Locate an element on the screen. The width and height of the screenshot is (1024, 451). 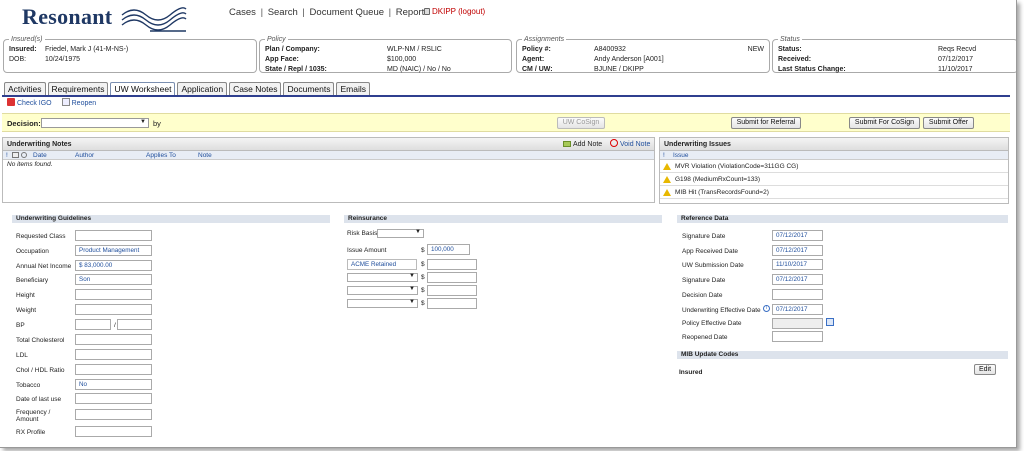
issue-amount-label: Issue Amount is located at coordinates (367, 250).